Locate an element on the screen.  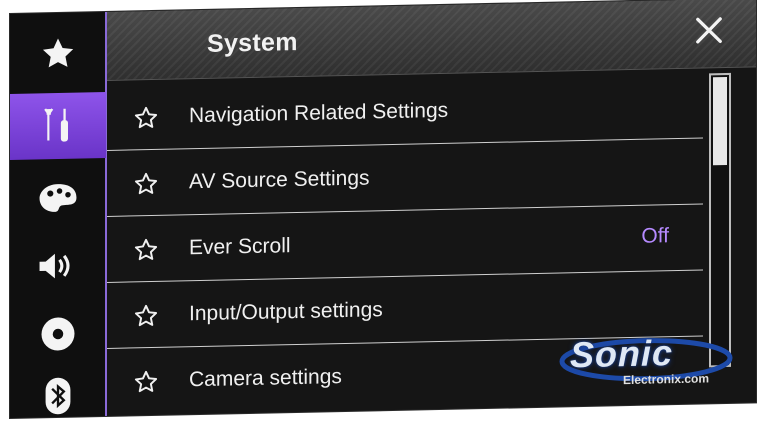
list-item-navigation-settings: Navigation Related Settings is located at coordinates (405, 112).